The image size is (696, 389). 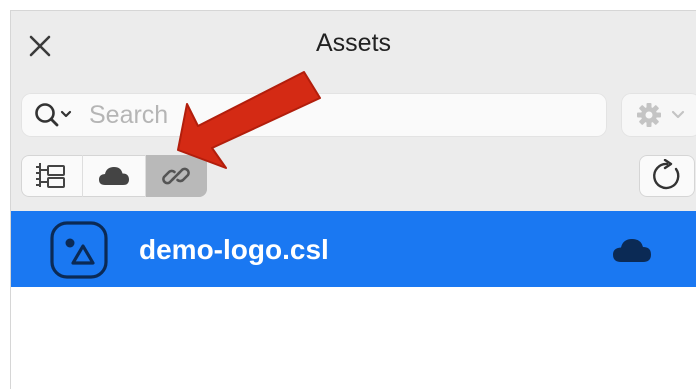 I want to click on settings-menu-button, so click(x=658, y=115).